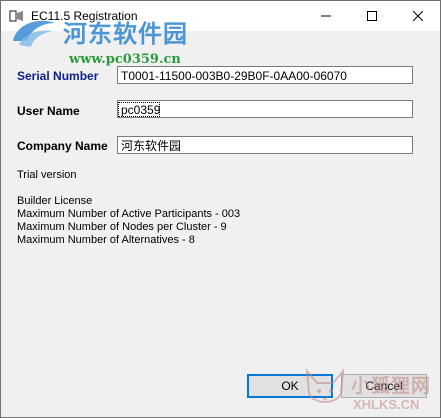 This screenshot has height=418, width=441. I want to click on maximize-button, so click(372, 16).